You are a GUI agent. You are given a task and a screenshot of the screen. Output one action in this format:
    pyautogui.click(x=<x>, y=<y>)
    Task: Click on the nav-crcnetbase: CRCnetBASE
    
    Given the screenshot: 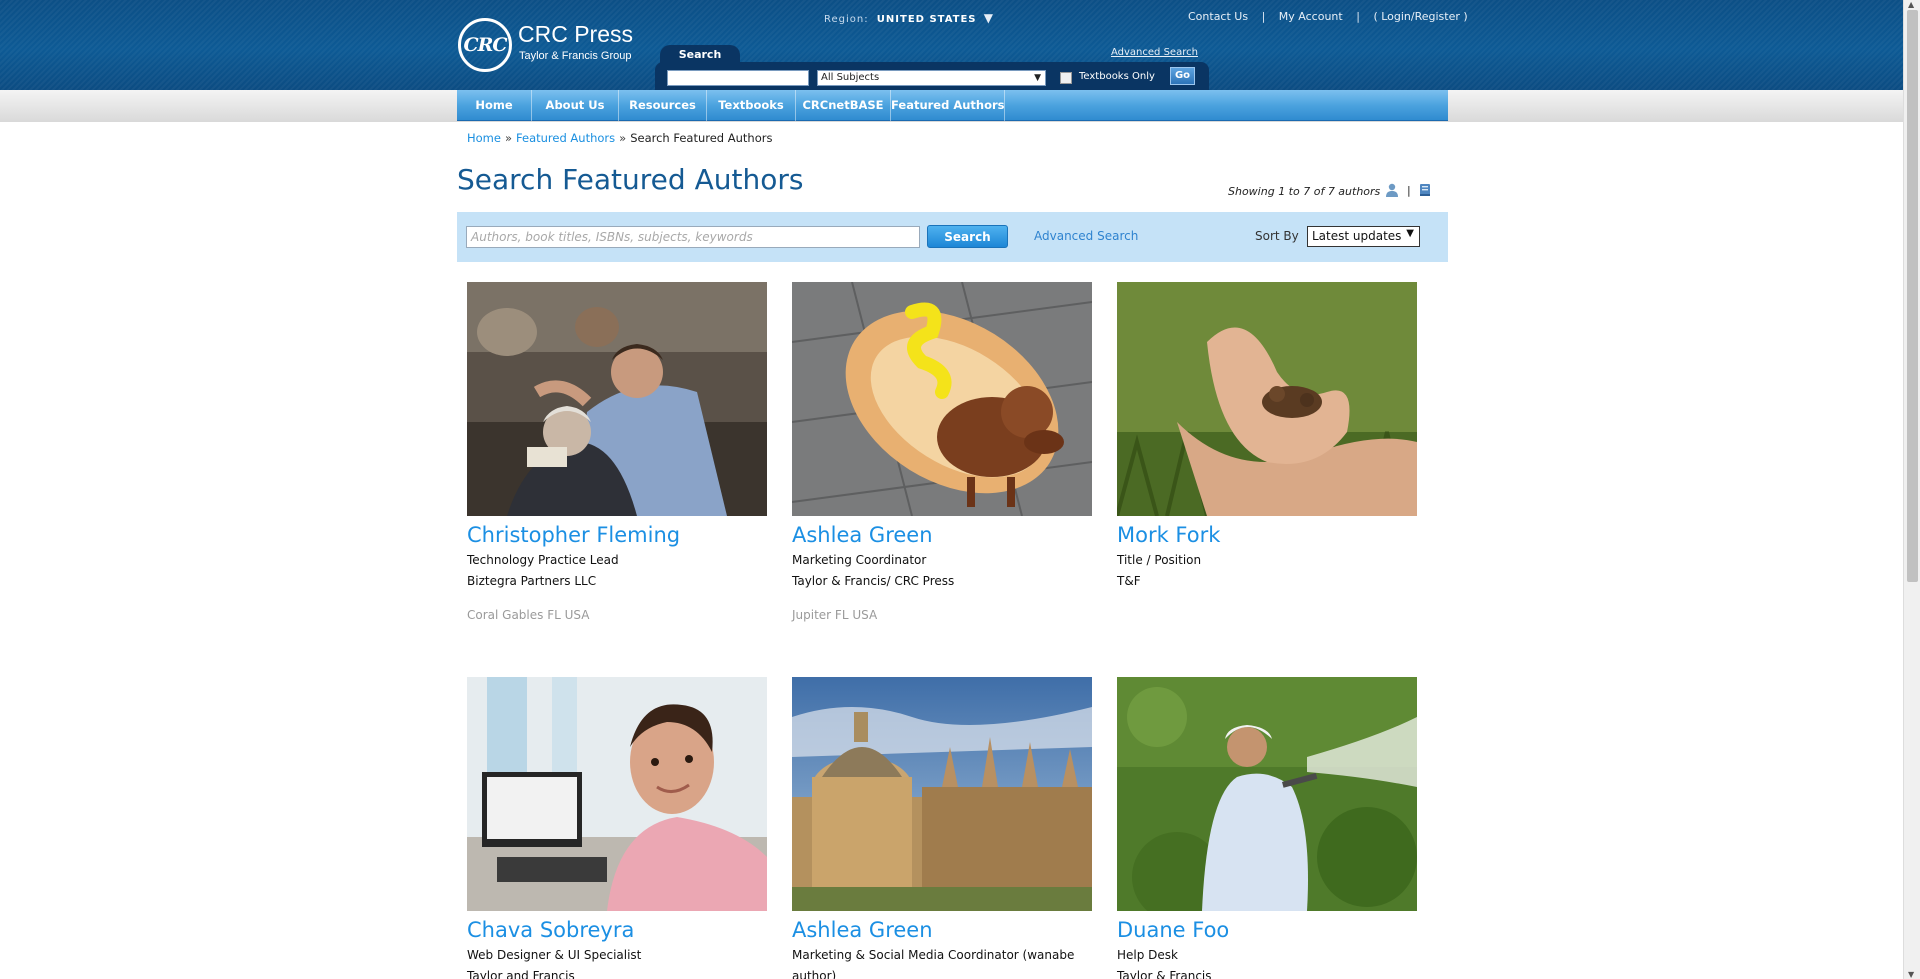 What is the action you would take?
    pyautogui.click(x=843, y=105)
    